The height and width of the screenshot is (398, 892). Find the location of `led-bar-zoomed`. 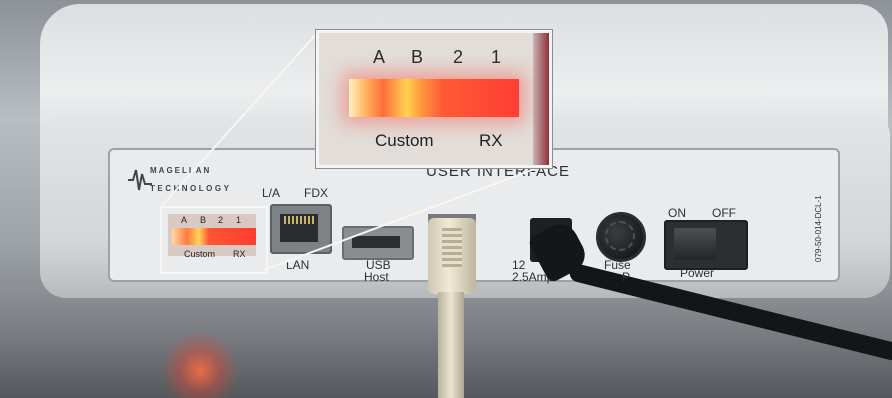

led-bar-zoomed is located at coordinates (434, 98).